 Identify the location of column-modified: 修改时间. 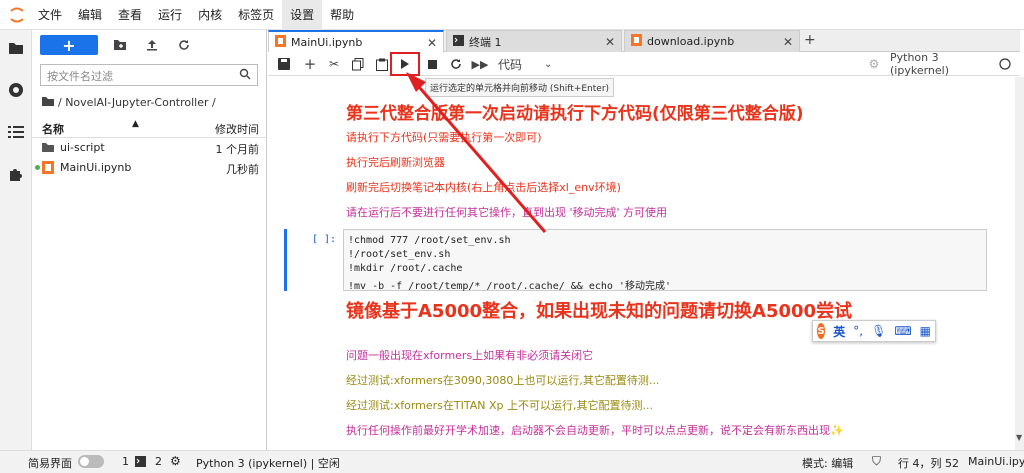
(237, 129).